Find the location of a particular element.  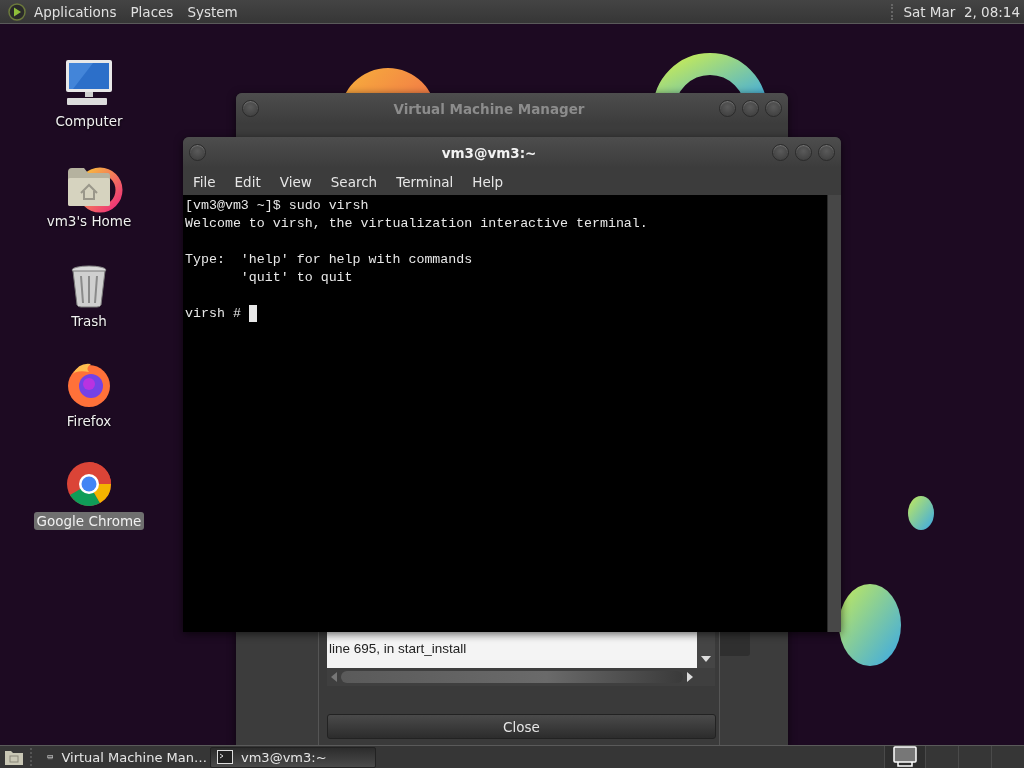

horizontal-scrollbar is located at coordinates (521, 677).